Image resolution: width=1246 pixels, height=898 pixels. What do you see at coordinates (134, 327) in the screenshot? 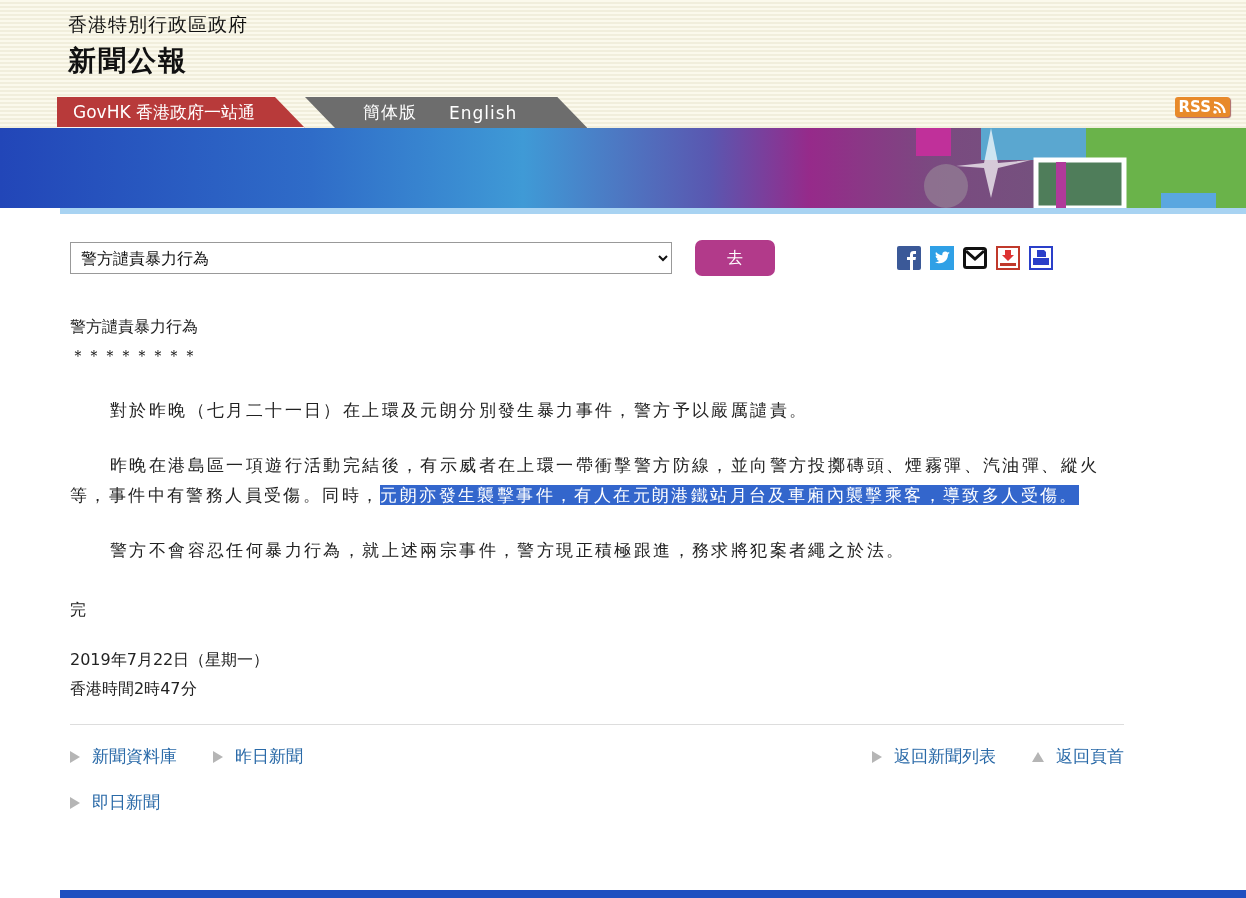
I see `article-title: 警方譴責暴力行為` at bounding box center [134, 327].